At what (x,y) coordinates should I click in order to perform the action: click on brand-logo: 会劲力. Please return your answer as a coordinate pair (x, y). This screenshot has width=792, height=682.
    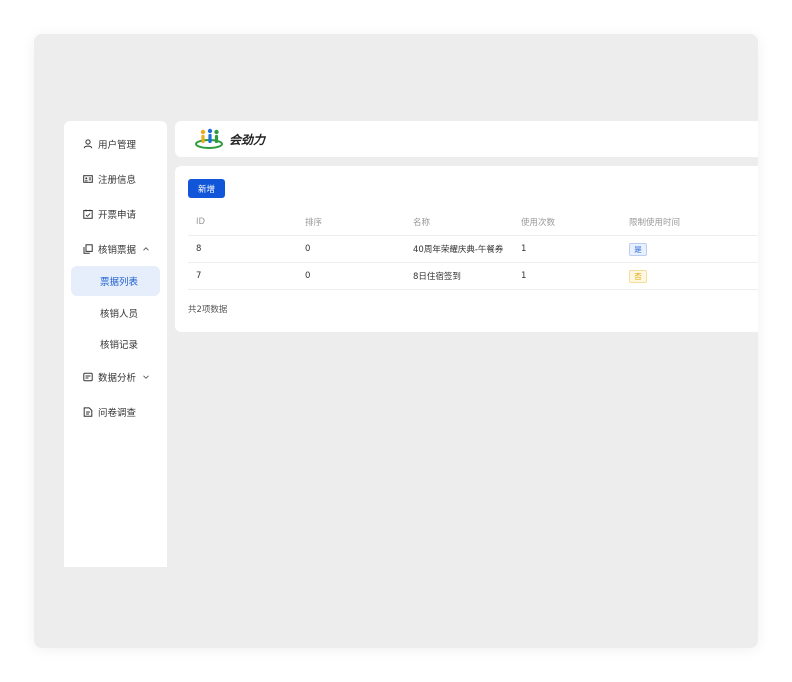
    Looking at the image, I should click on (230, 139).